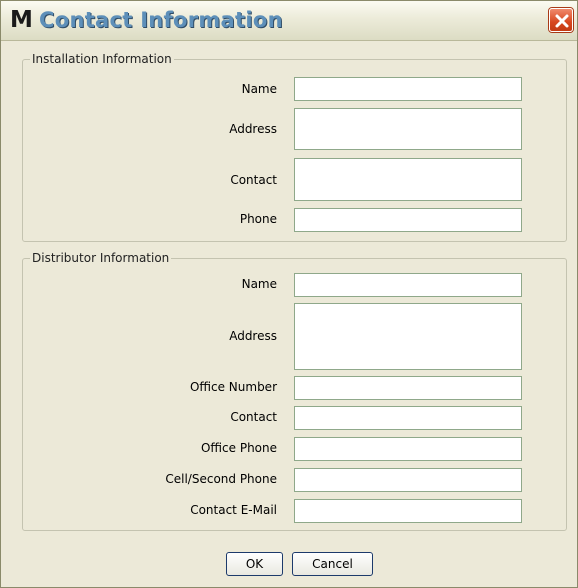 This screenshot has height=588, width=578. Describe the element at coordinates (408, 285) in the screenshot. I see `distributor-name-input` at that location.